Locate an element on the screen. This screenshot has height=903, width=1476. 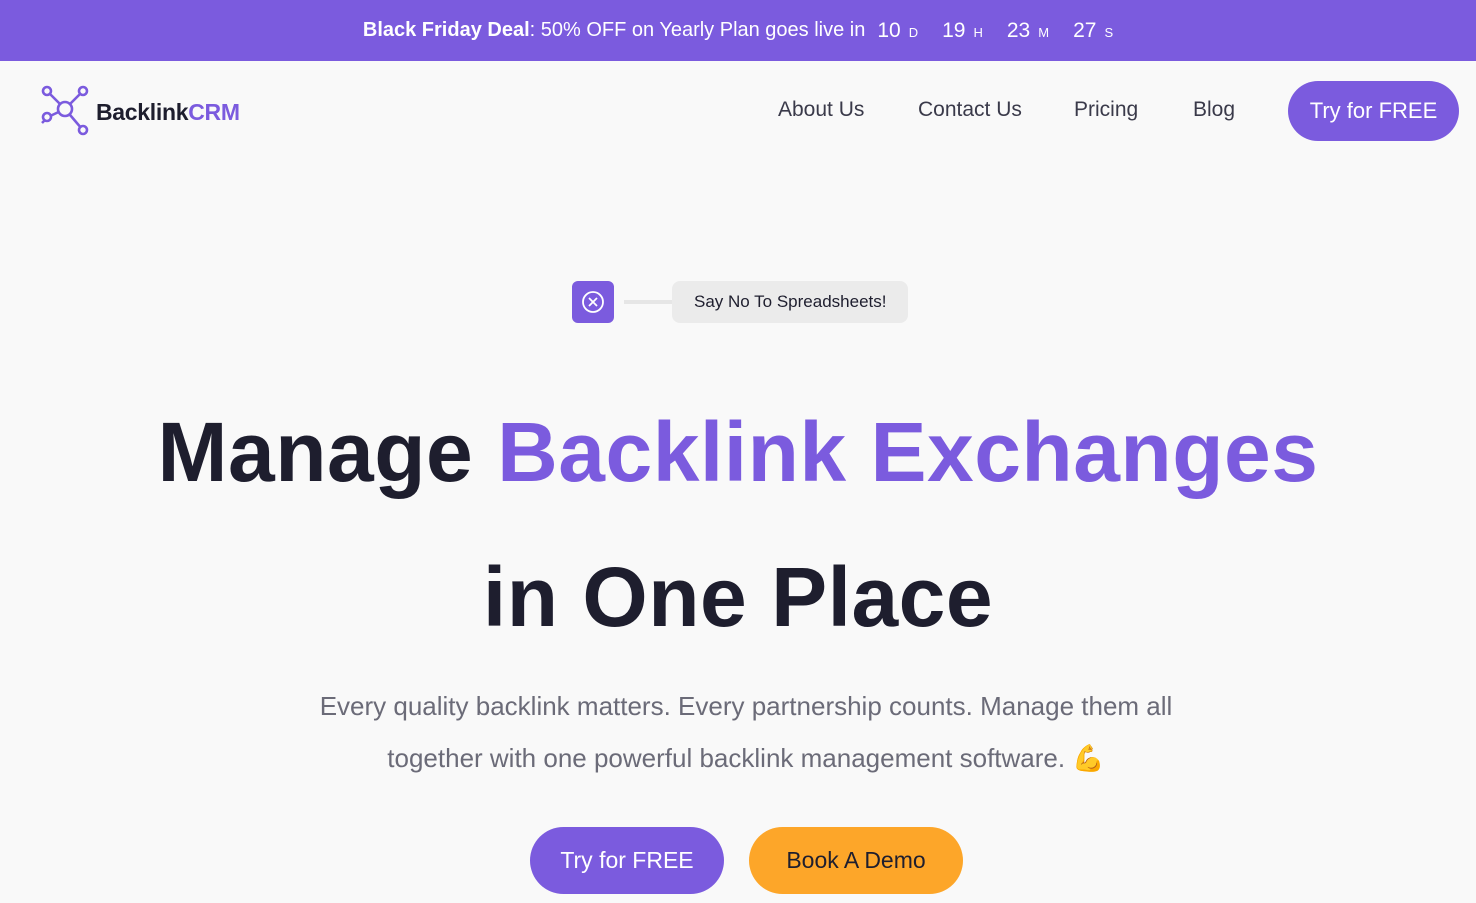
hero-title-part1: Manage is located at coordinates (327, 452).